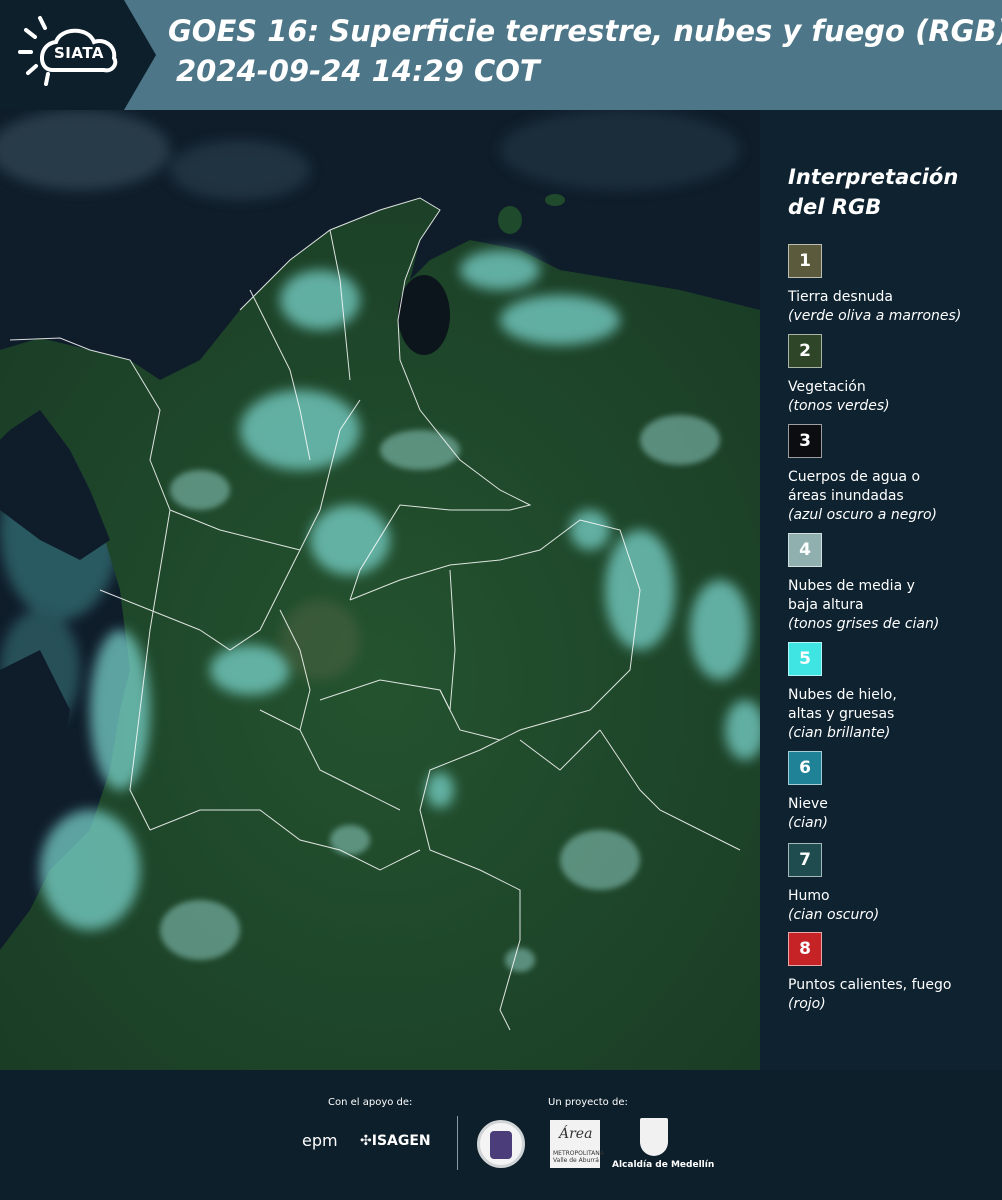 This screenshot has width=1002, height=1200. I want to click on alcaldia-shield-icon, so click(654, 1137).